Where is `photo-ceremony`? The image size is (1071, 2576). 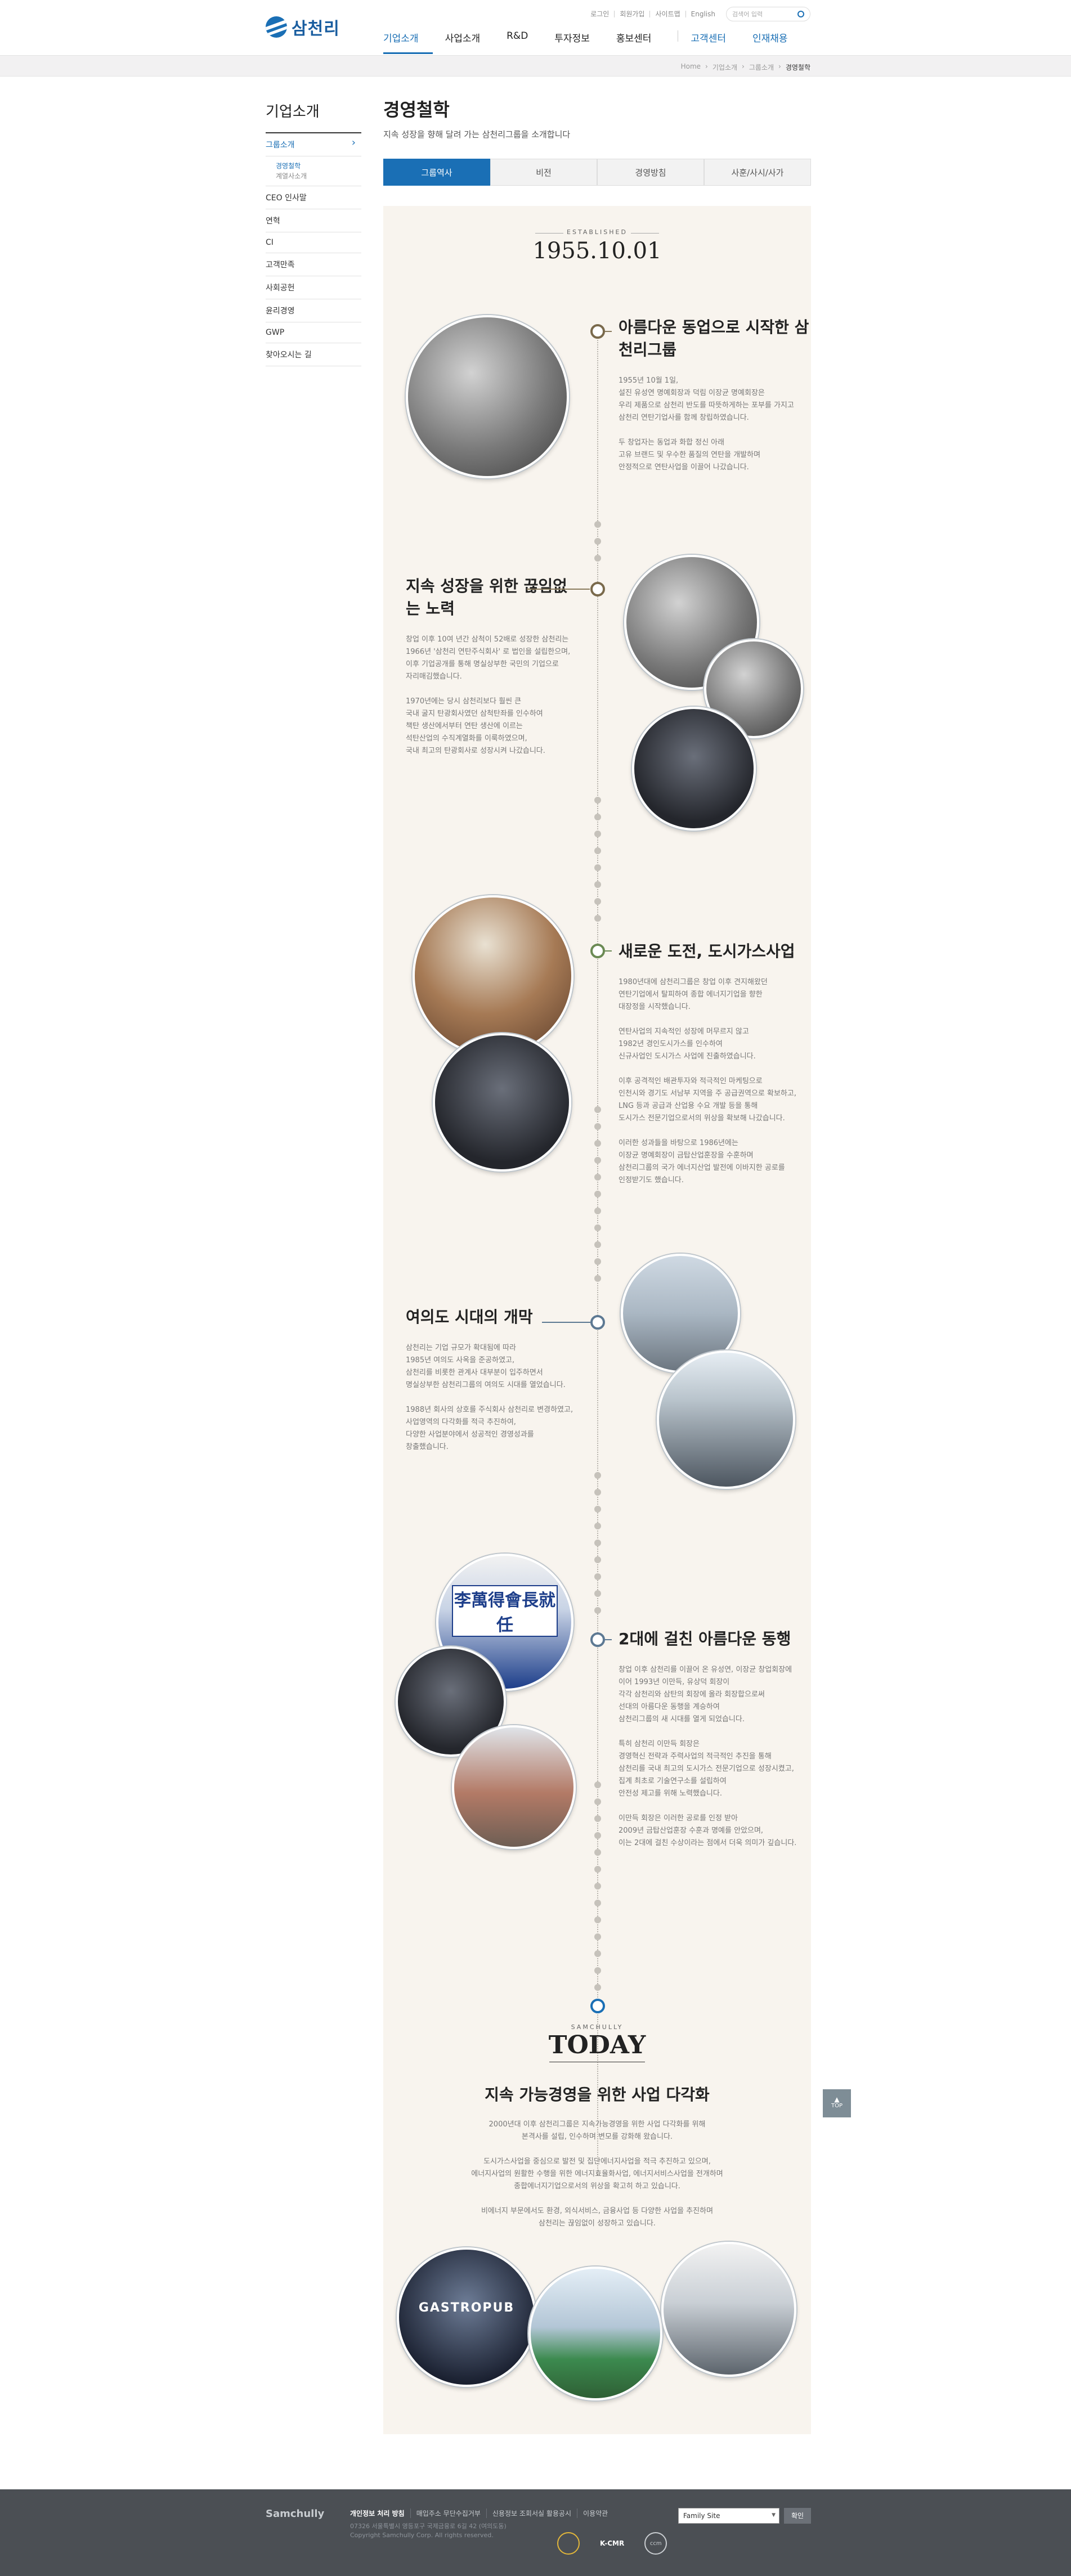
photo-ceremony is located at coordinates (502, 1102).